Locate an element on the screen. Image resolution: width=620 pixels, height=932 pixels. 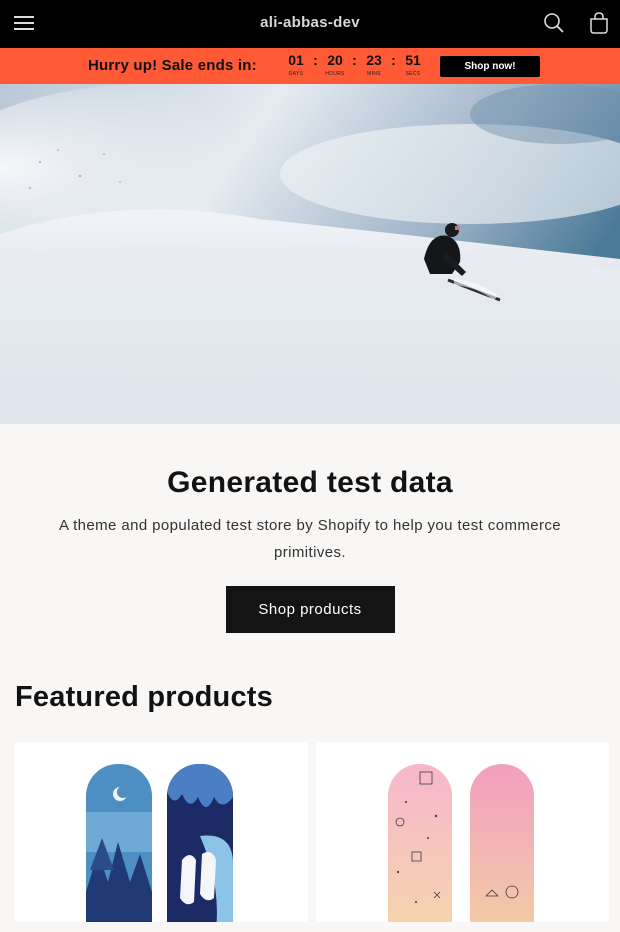
search-icon is located at coordinates (554, 23).